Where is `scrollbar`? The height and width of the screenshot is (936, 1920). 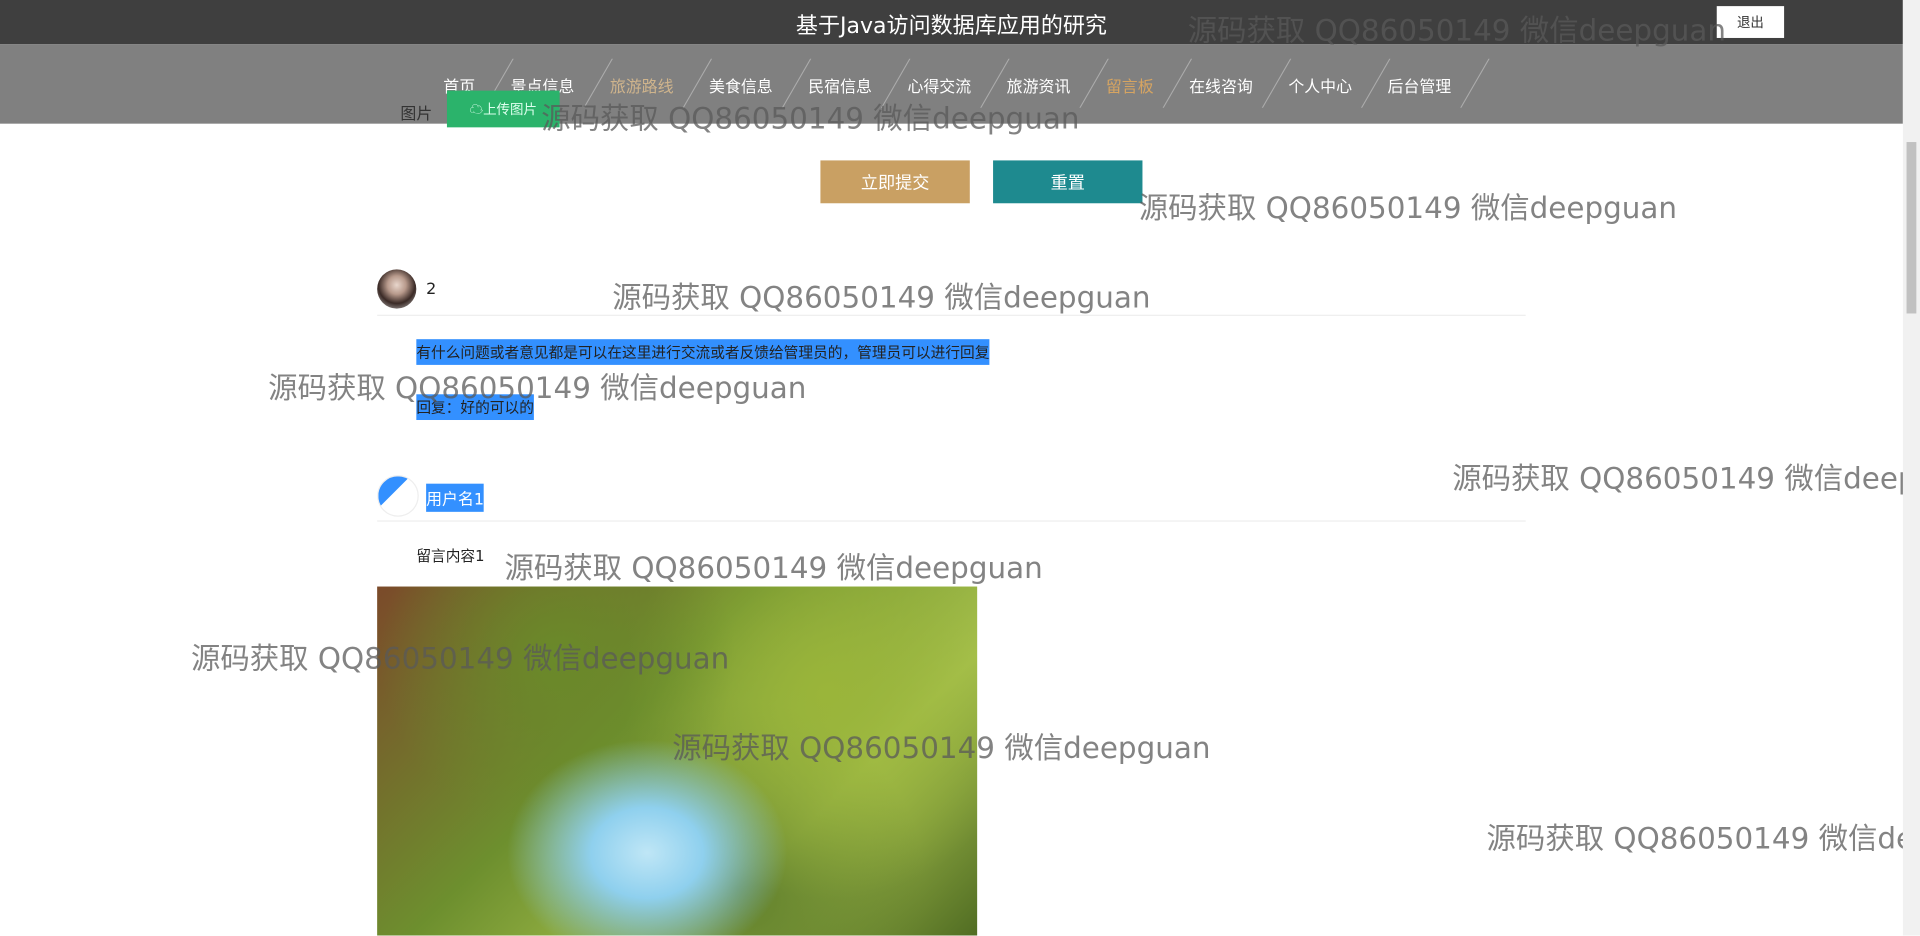
scrollbar is located at coordinates (1911, 468).